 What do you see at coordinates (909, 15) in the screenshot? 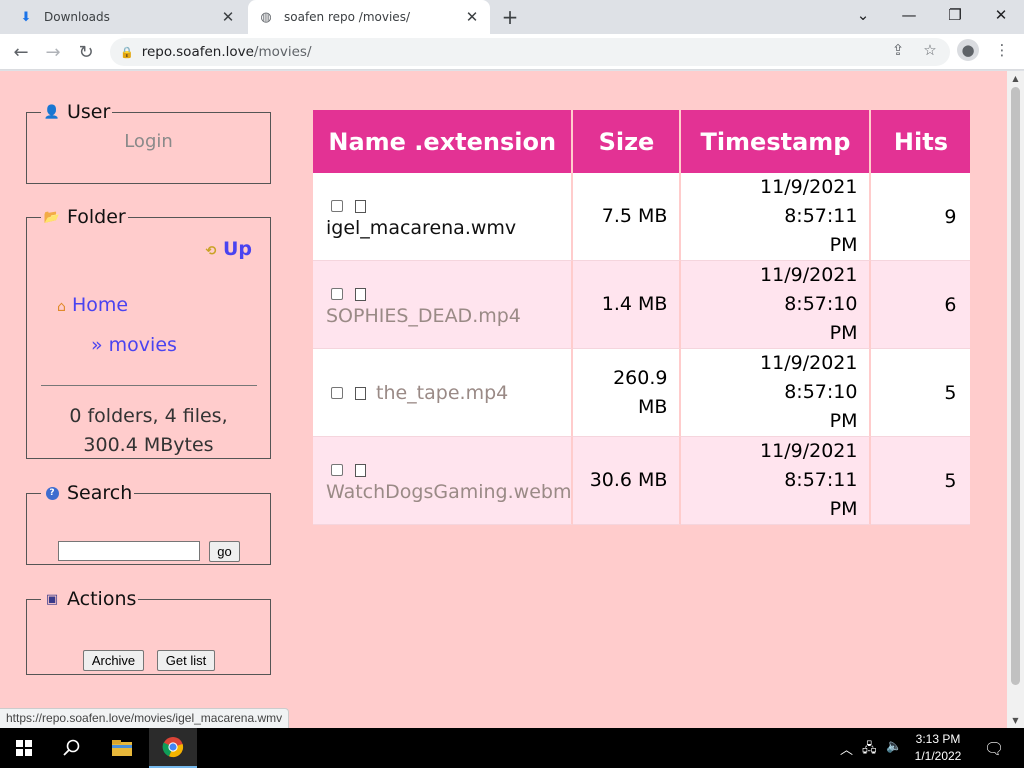
I see `minimize-button: —` at bounding box center [909, 15].